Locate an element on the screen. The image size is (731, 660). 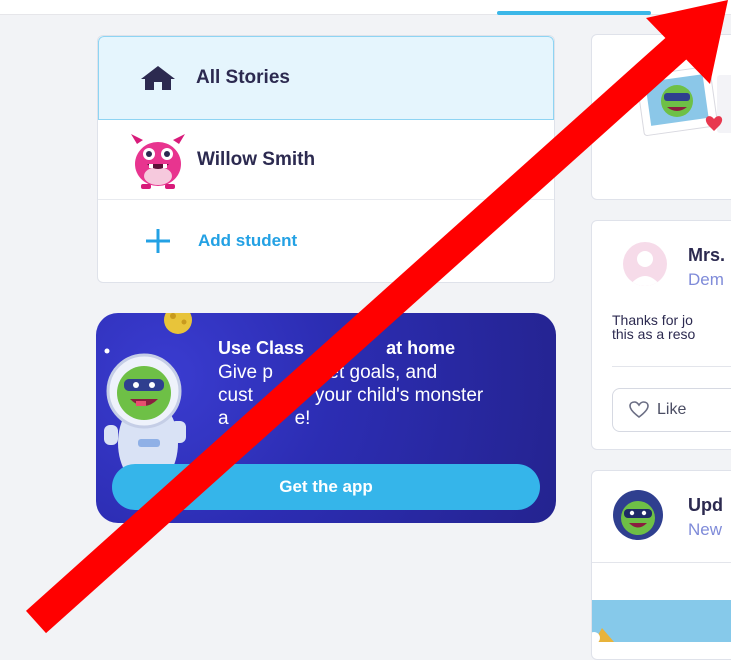
add-student-label: Add student is located at coordinates (248, 240).